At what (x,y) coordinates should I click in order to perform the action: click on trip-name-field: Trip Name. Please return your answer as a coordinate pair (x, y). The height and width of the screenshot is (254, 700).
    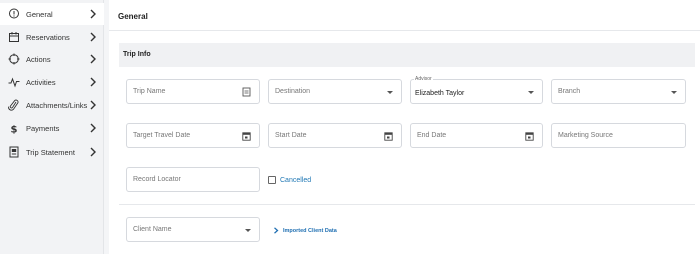
    Looking at the image, I should click on (193, 91).